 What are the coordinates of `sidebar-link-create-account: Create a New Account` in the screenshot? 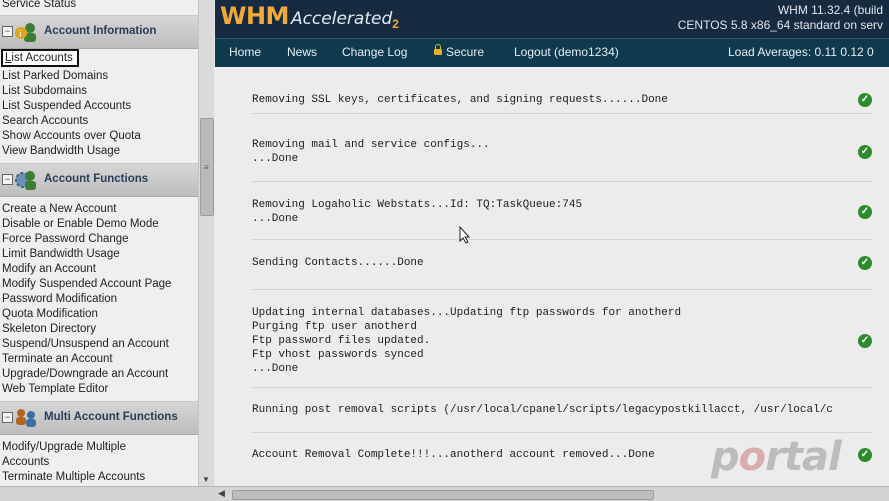 It's located at (59, 209).